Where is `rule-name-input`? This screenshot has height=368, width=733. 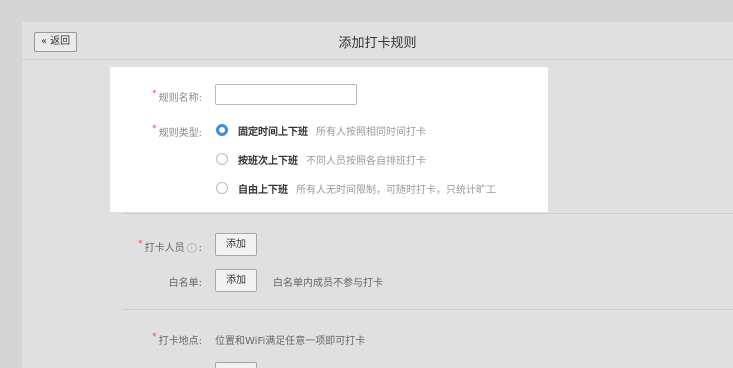 rule-name-input is located at coordinates (286, 94).